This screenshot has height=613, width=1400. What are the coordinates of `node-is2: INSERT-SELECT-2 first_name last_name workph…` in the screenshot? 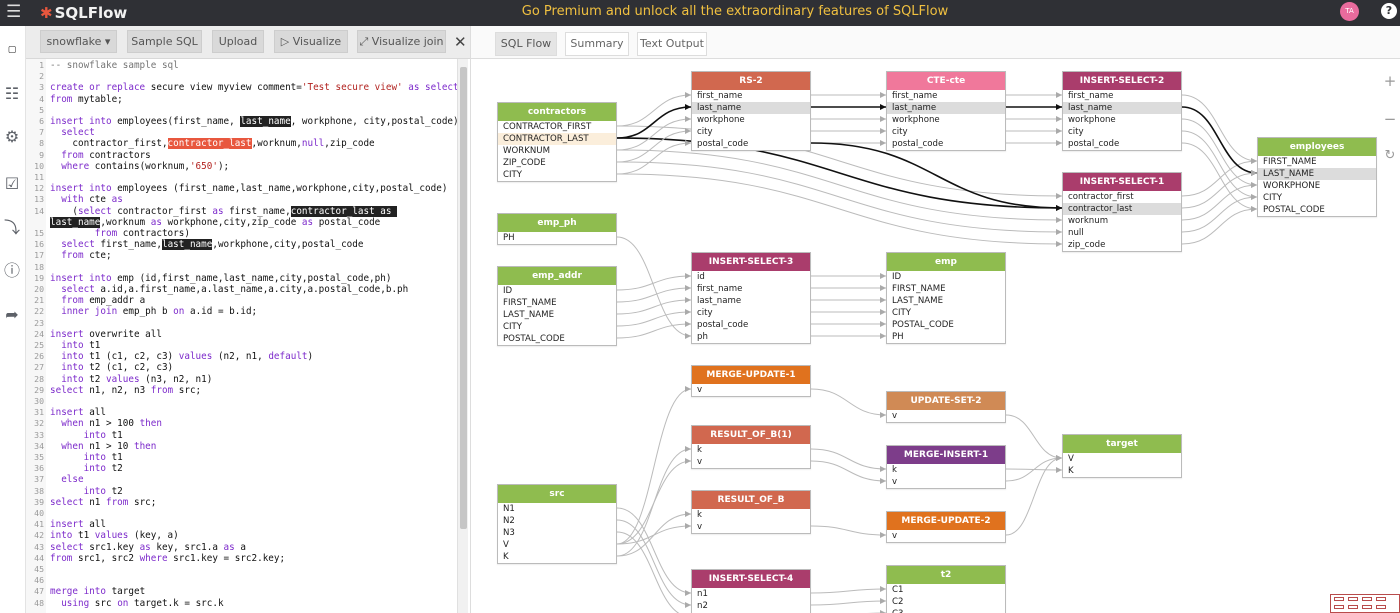 It's located at (1122, 111).